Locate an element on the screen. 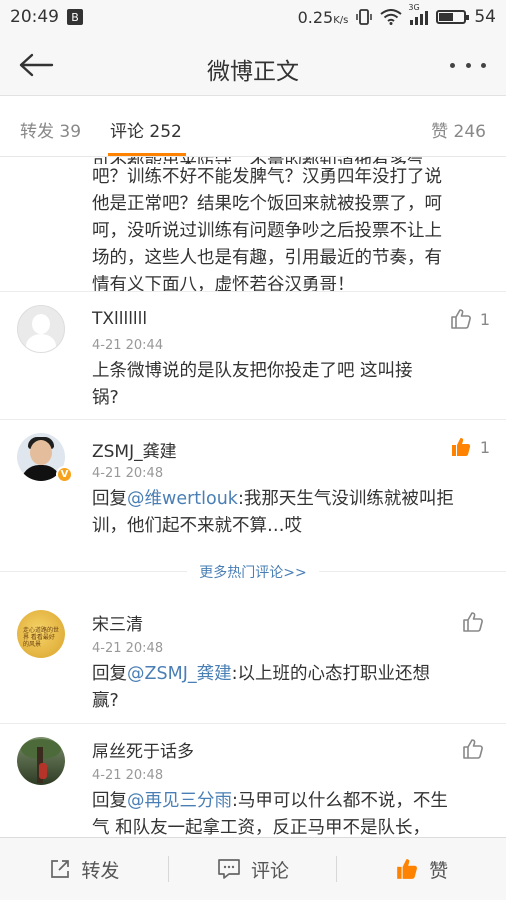 The width and height of the screenshot is (506, 900). like-label: 赞 is located at coordinates (439, 870).